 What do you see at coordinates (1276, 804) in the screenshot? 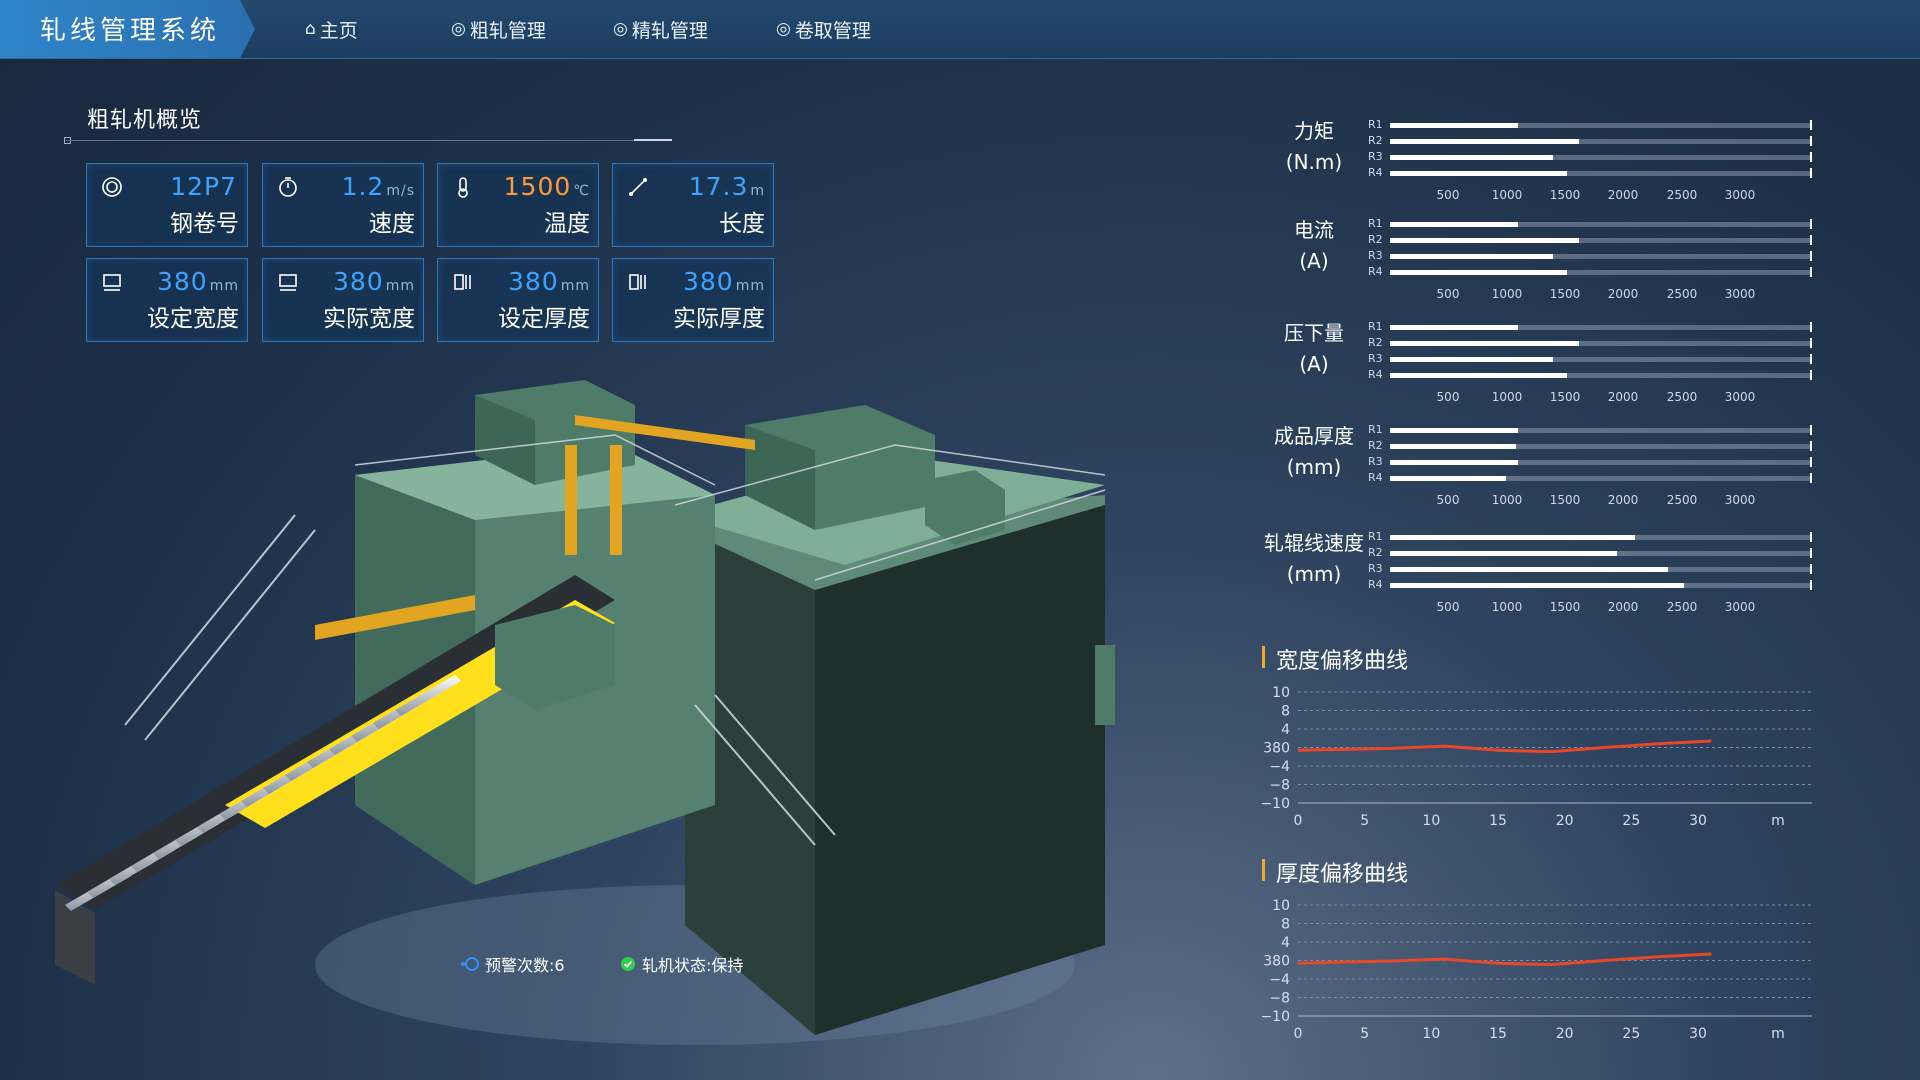
I see `y-tick-label: −10` at bounding box center [1276, 804].